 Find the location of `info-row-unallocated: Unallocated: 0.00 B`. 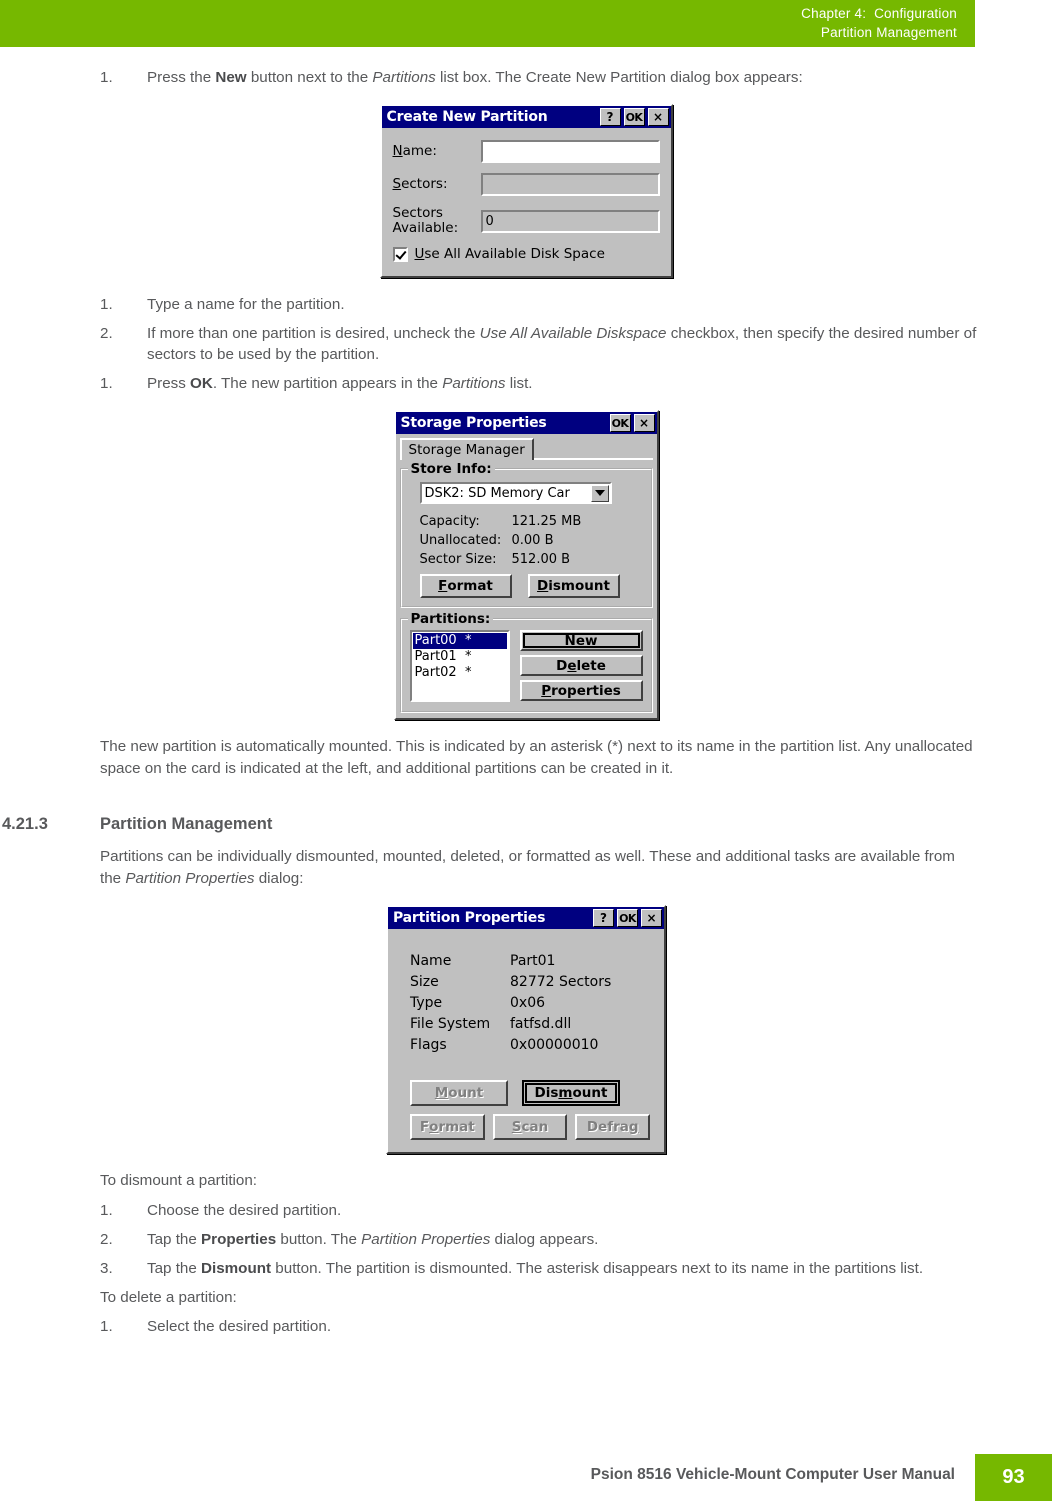

info-row-unallocated: Unallocated: 0.00 B is located at coordinates (531, 540).